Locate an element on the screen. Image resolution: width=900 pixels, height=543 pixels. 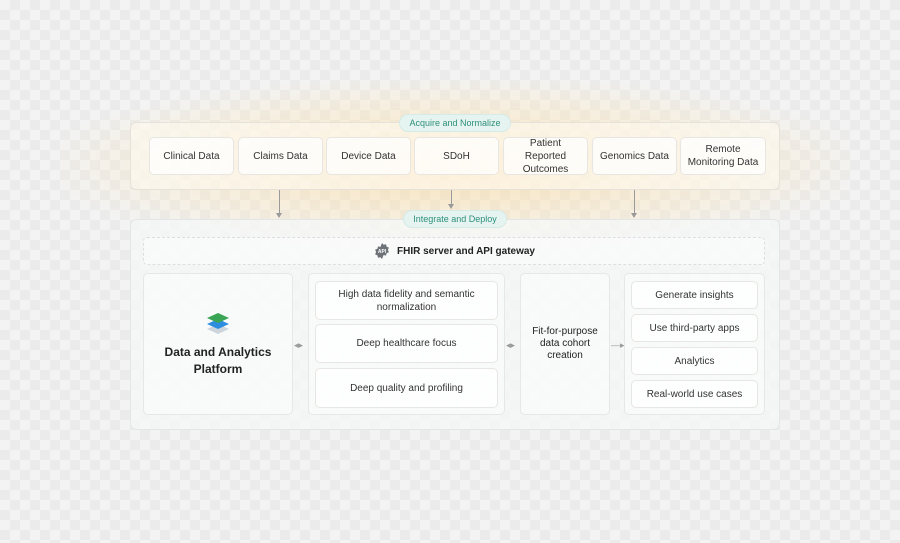
source-card: Genomics Data is located at coordinates (634, 156).